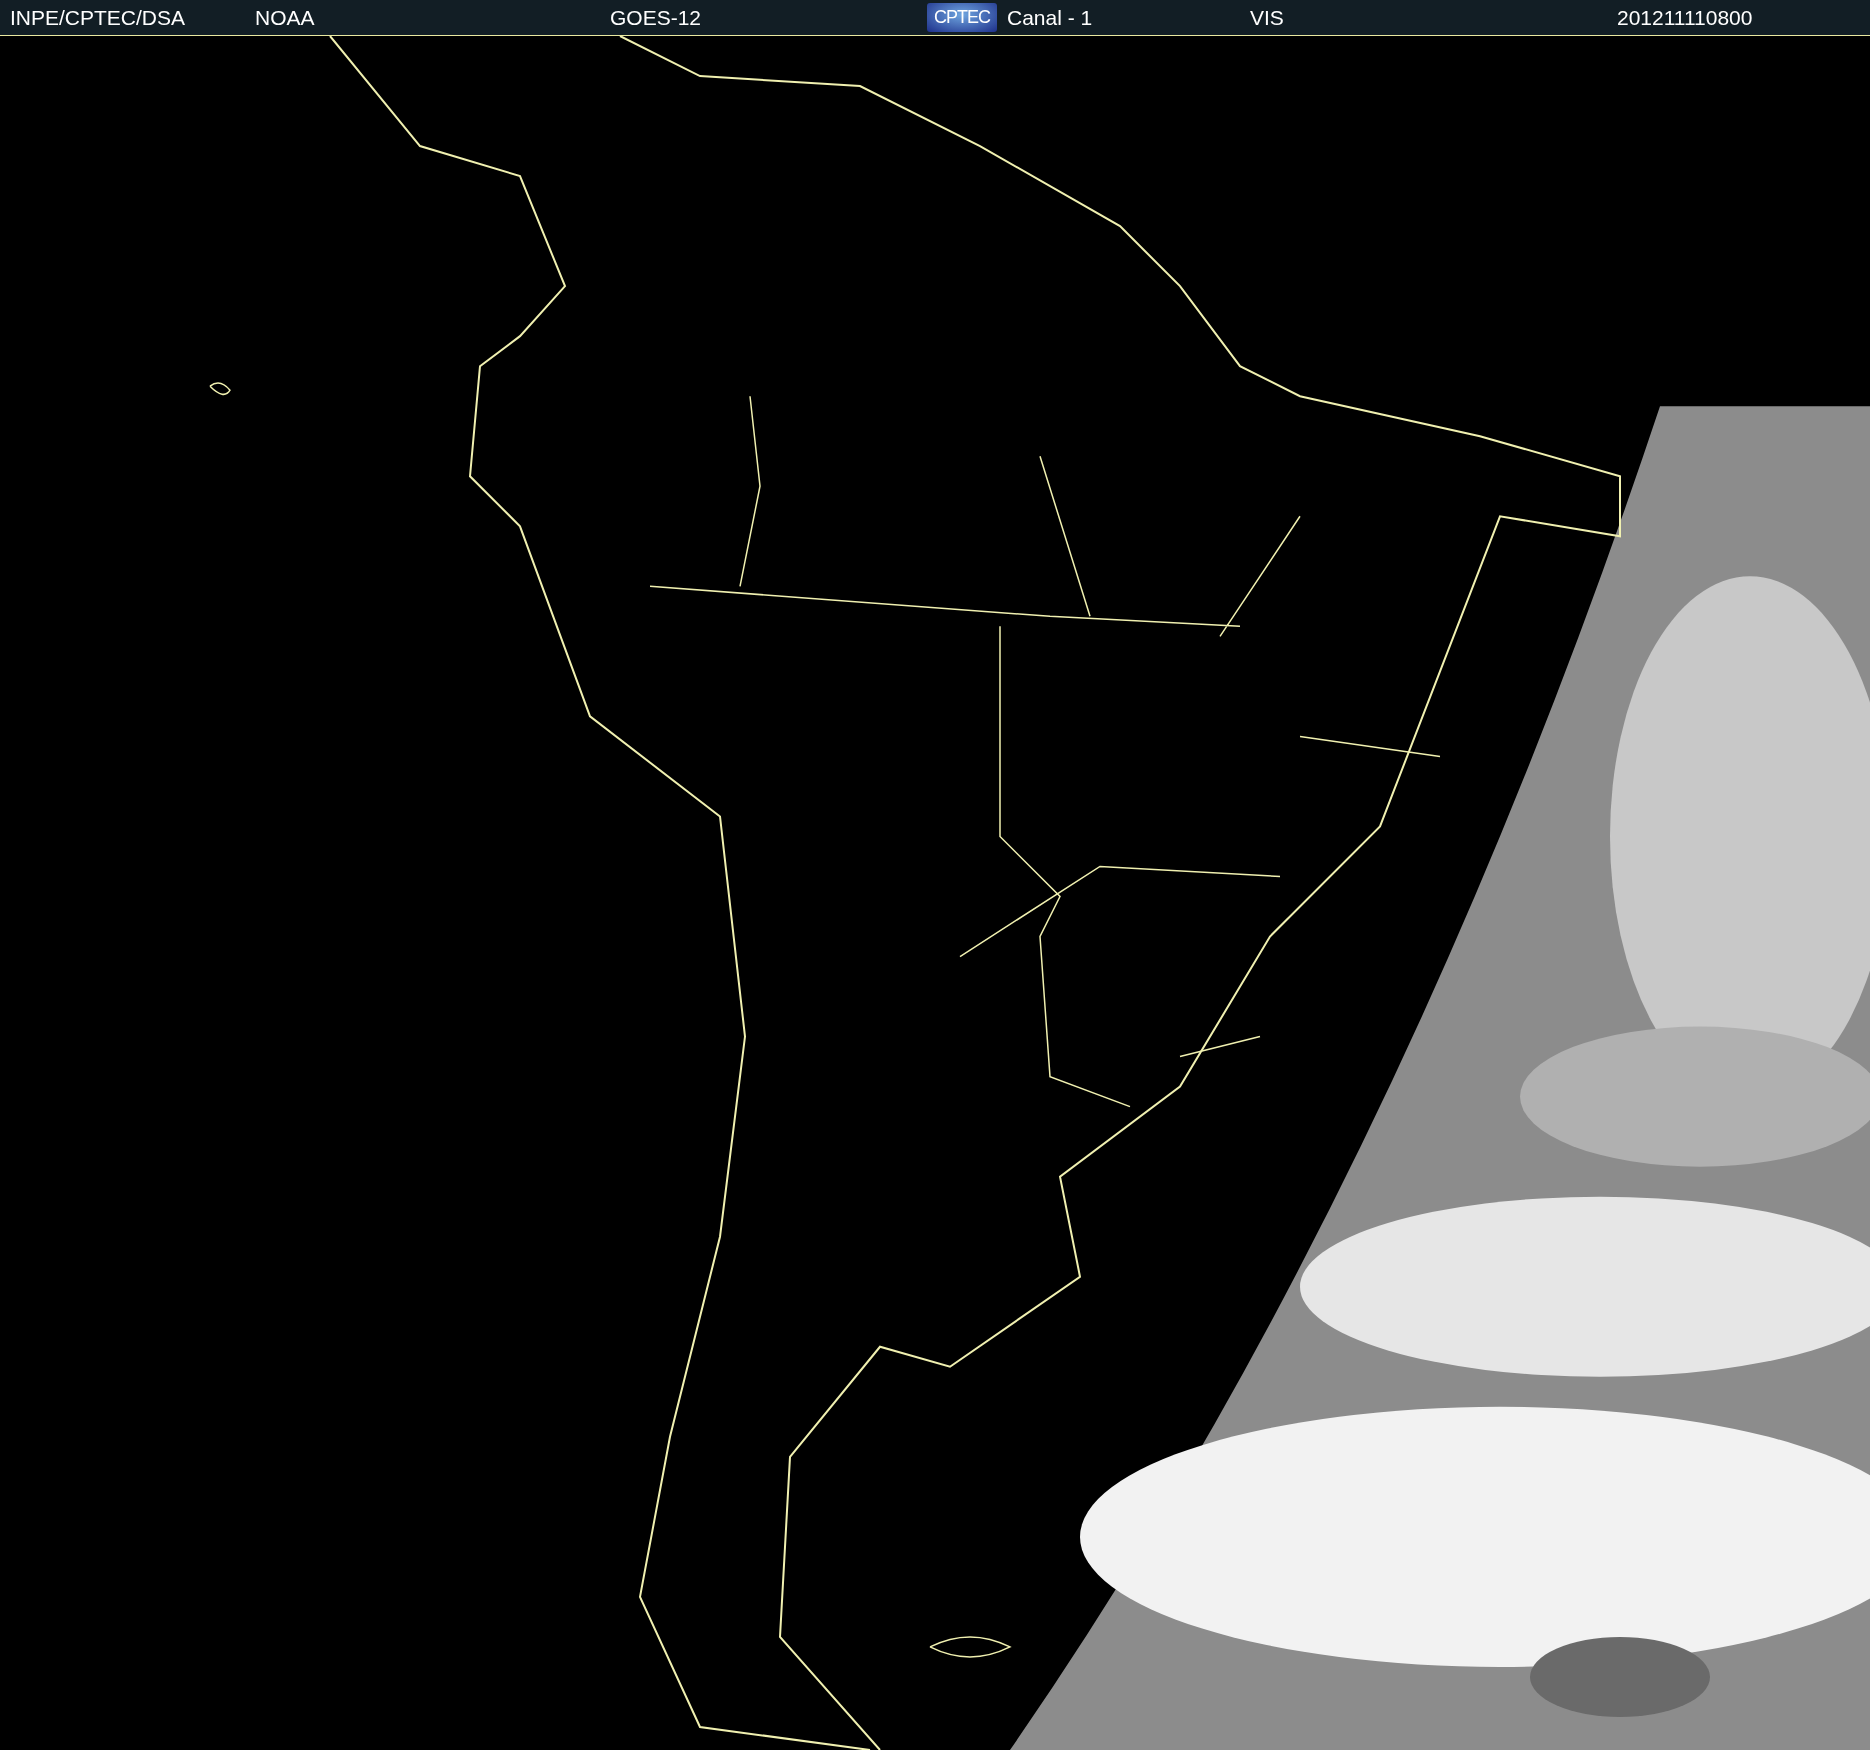 This screenshot has height=1750, width=1870. What do you see at coordinates (1267, 17) in the screenshot?
I see `header-label: VIS` at bounding box center [1267, 17].